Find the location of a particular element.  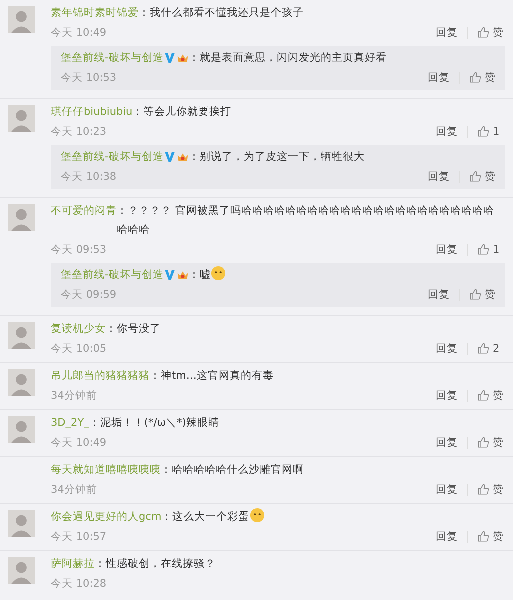

comment-text: ：就是表面意思，闪闪发光的主页真好看 is located at coordinates (287, 58).